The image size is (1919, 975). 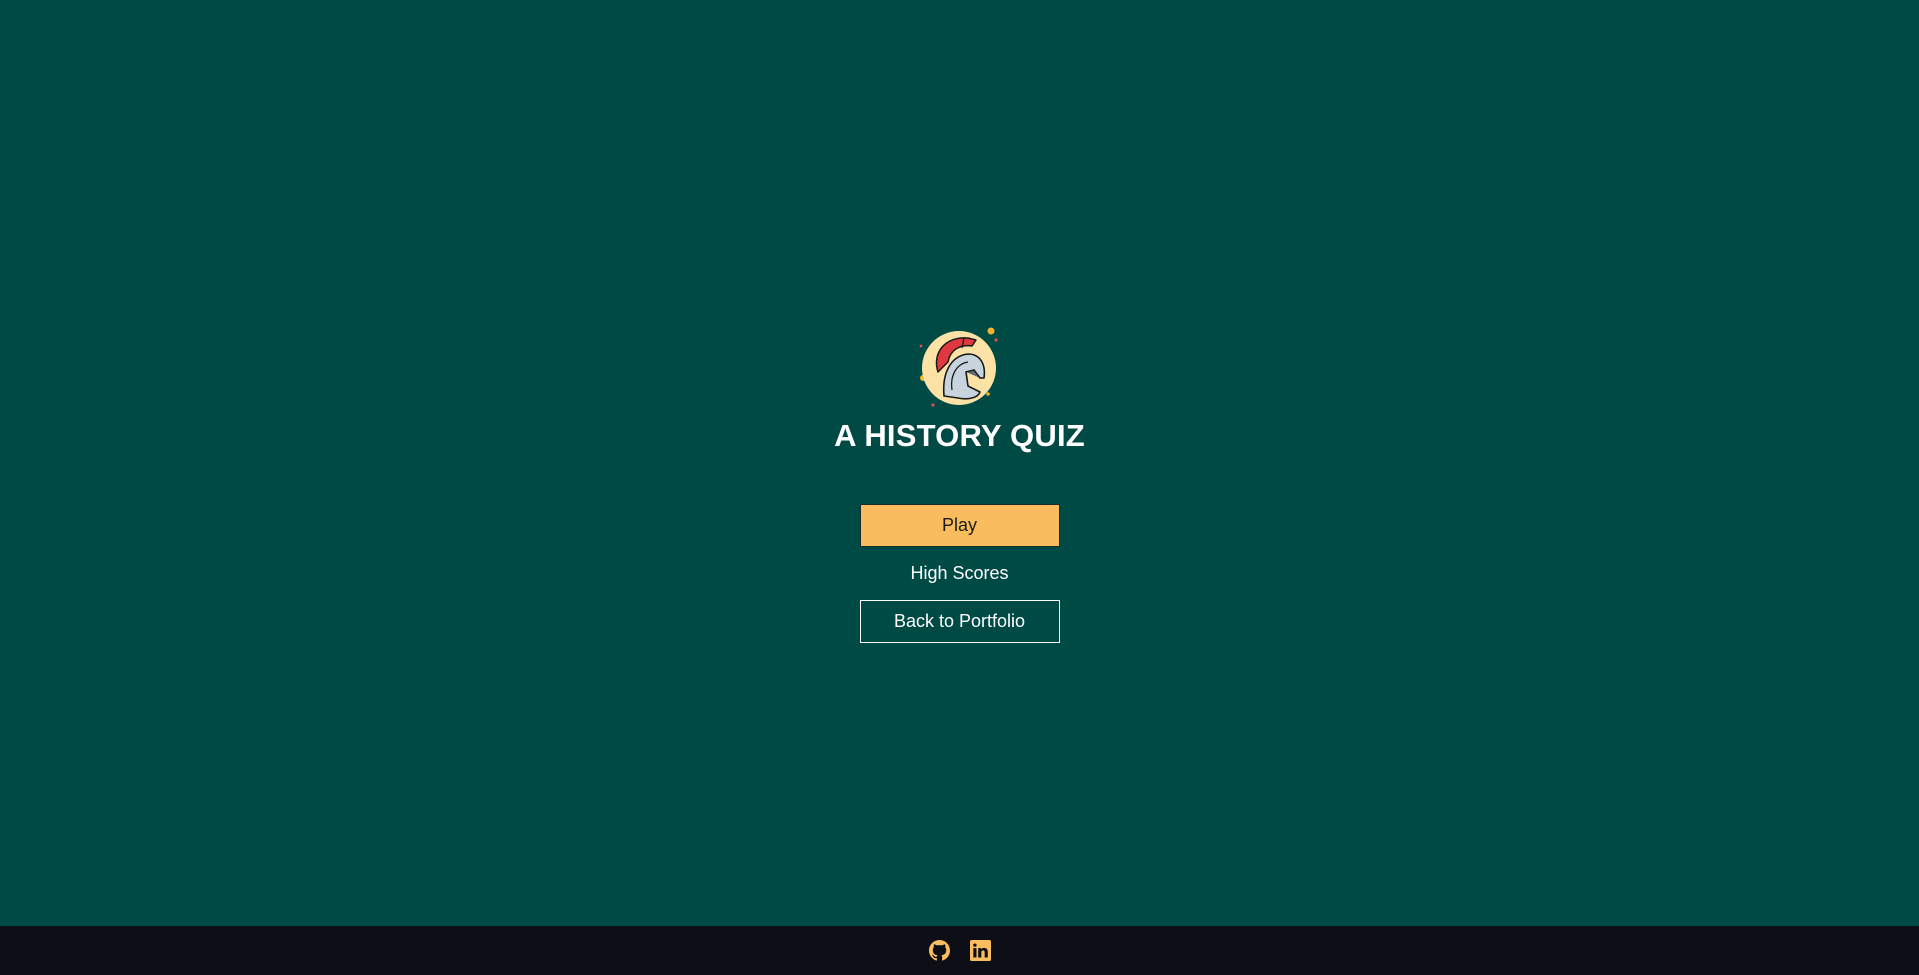 I want to click on spartan-helmet-icon, so click(x=958, y=367).